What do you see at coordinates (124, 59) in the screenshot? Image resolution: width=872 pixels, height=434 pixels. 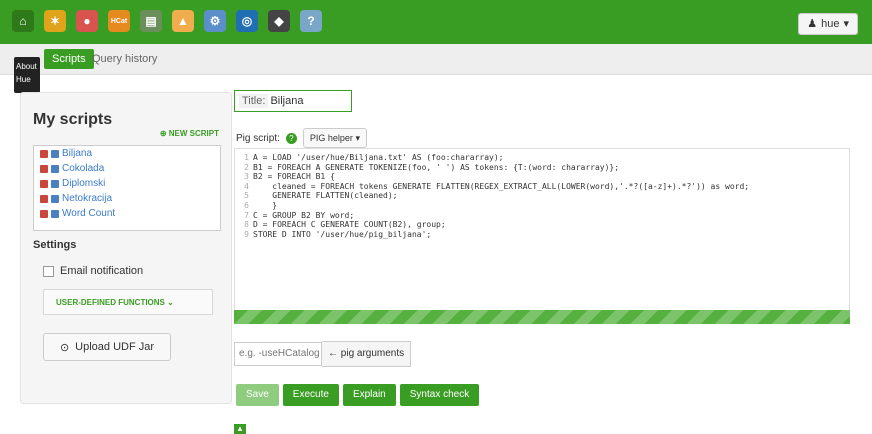 I see `tab-query-history: Query history` at bounding box center [124, 59].